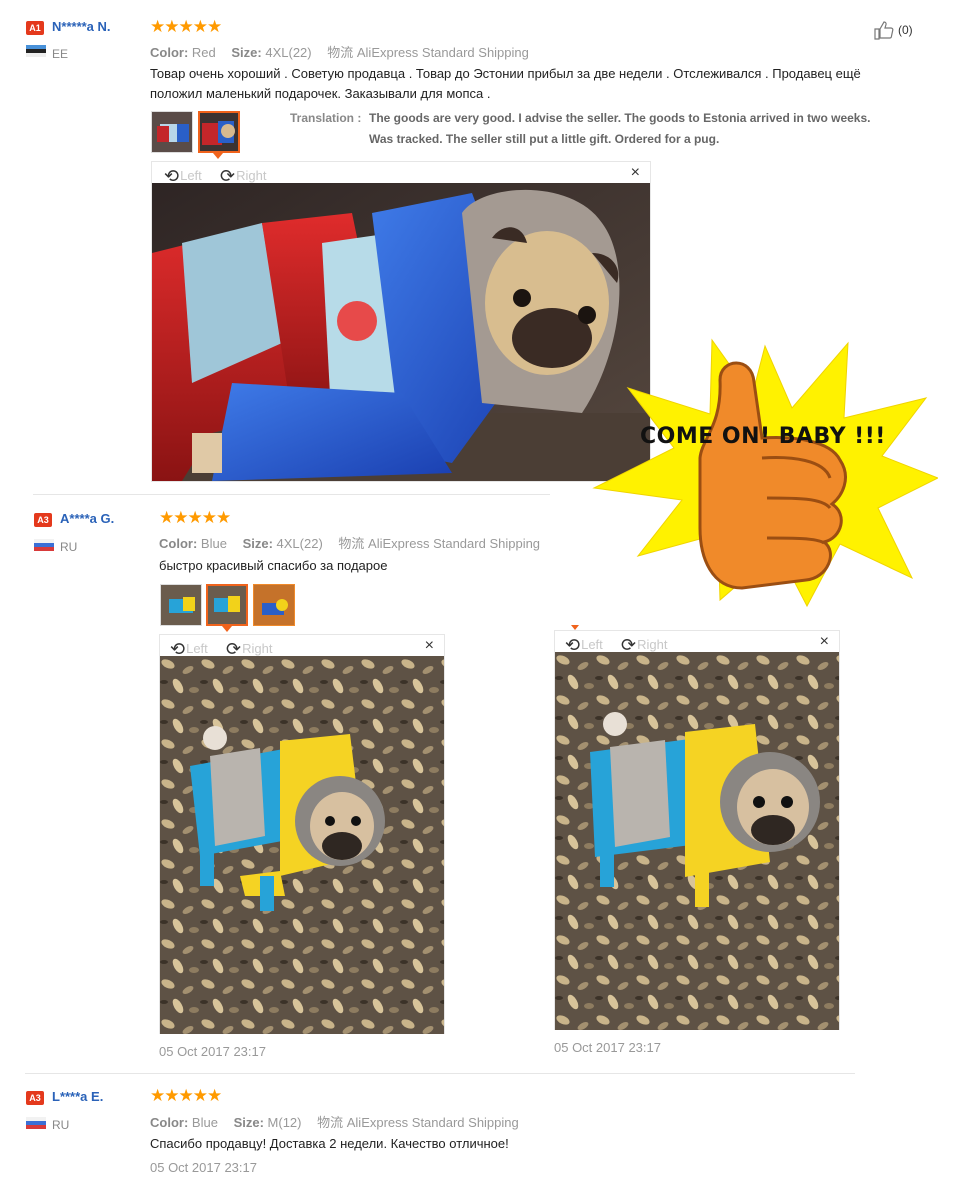  I want to click on review-text: быстро красивый спасибо за подарое, so click(273, 565).